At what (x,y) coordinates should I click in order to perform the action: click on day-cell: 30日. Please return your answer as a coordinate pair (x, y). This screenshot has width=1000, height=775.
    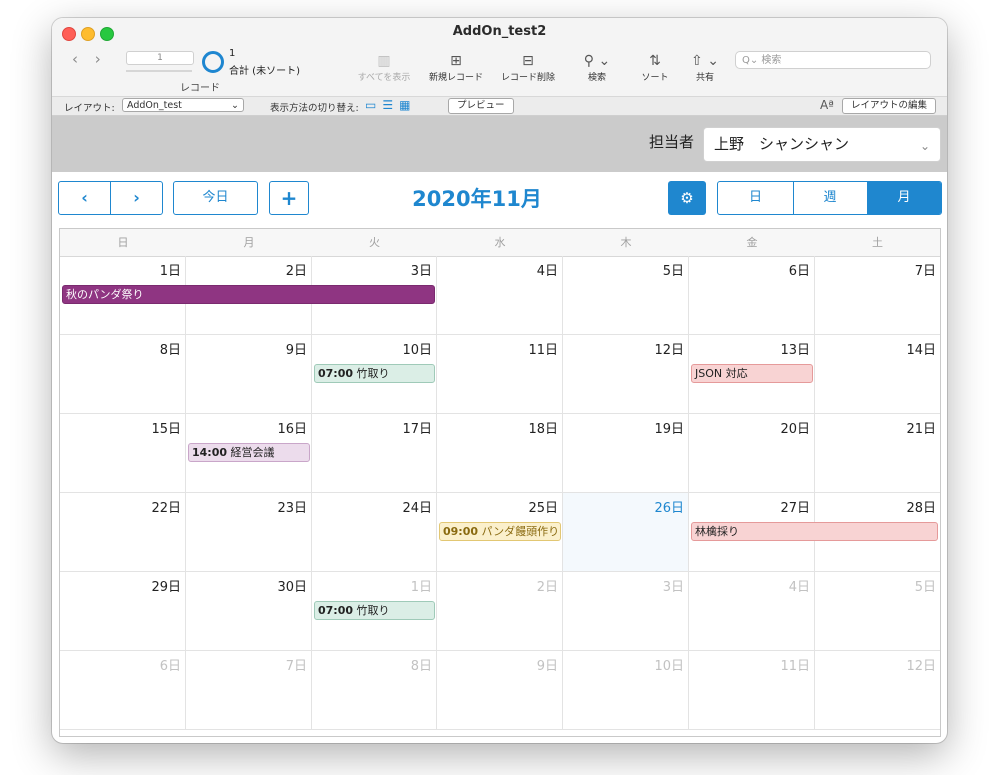
    Looking at the image, I should click on (249, 611).